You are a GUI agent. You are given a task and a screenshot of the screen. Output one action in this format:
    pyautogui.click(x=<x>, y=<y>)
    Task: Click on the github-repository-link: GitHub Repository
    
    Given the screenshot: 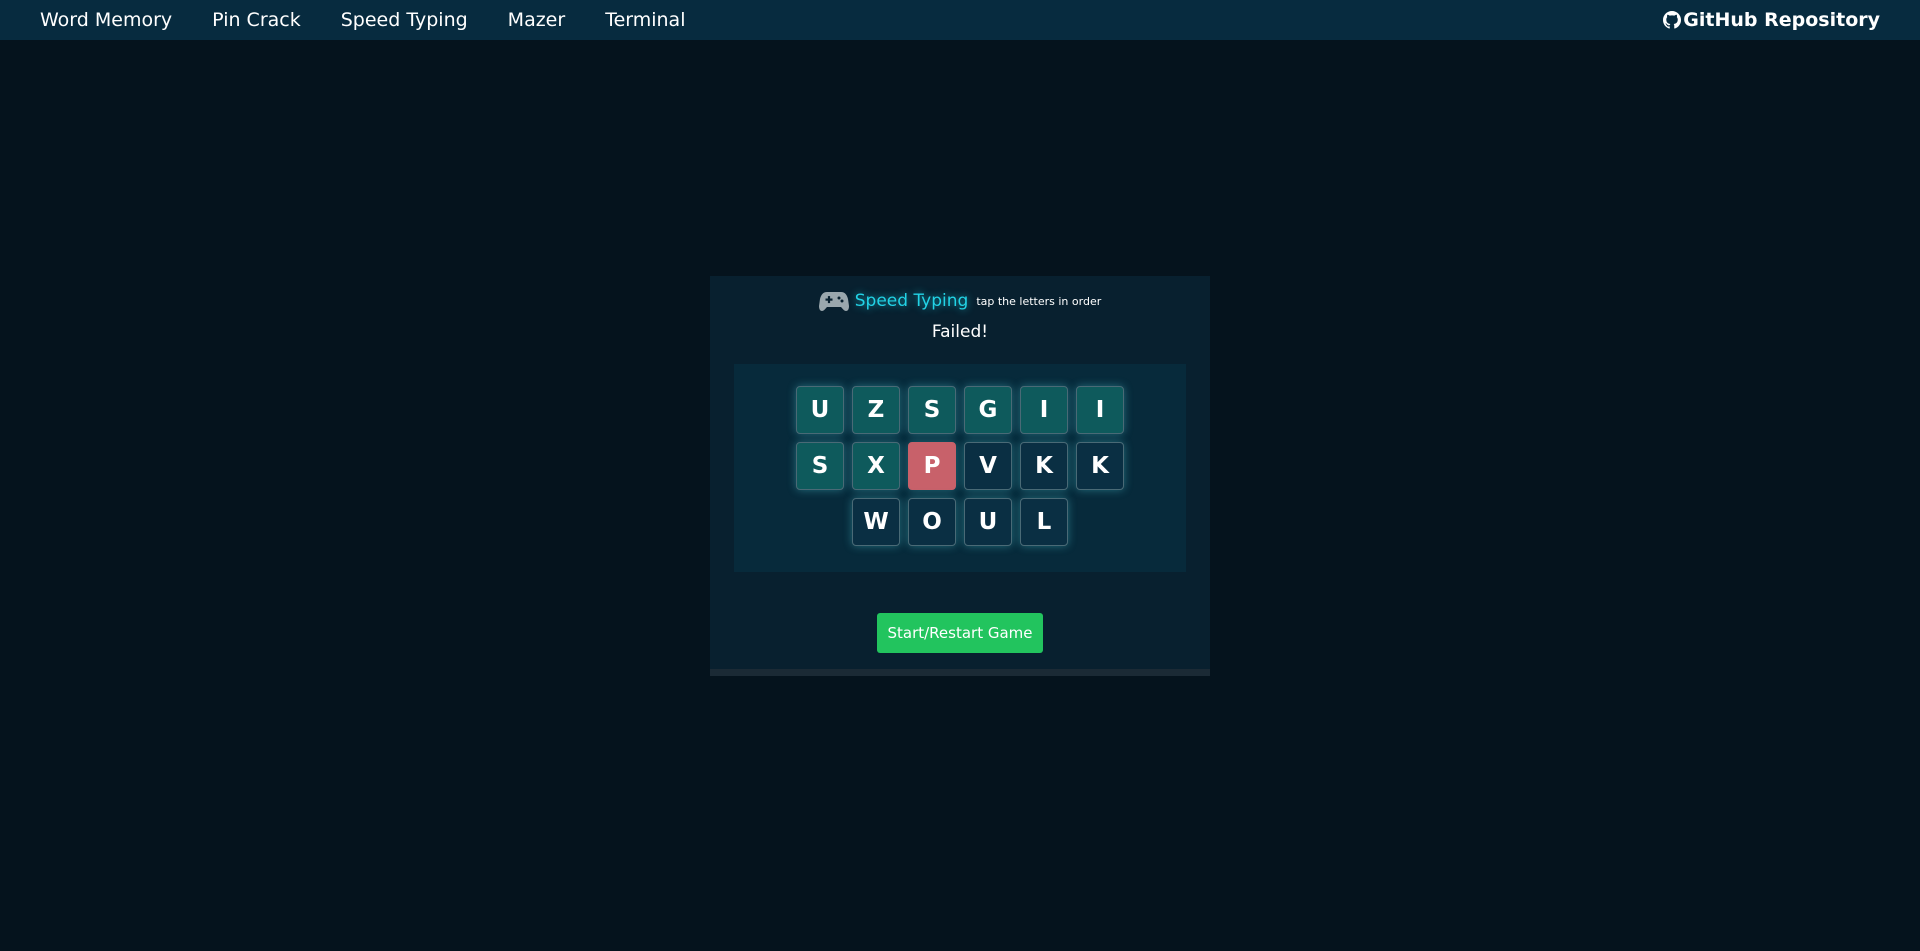 What is the action you would take?
    pyautogui.click(x=1771, y=20)
    